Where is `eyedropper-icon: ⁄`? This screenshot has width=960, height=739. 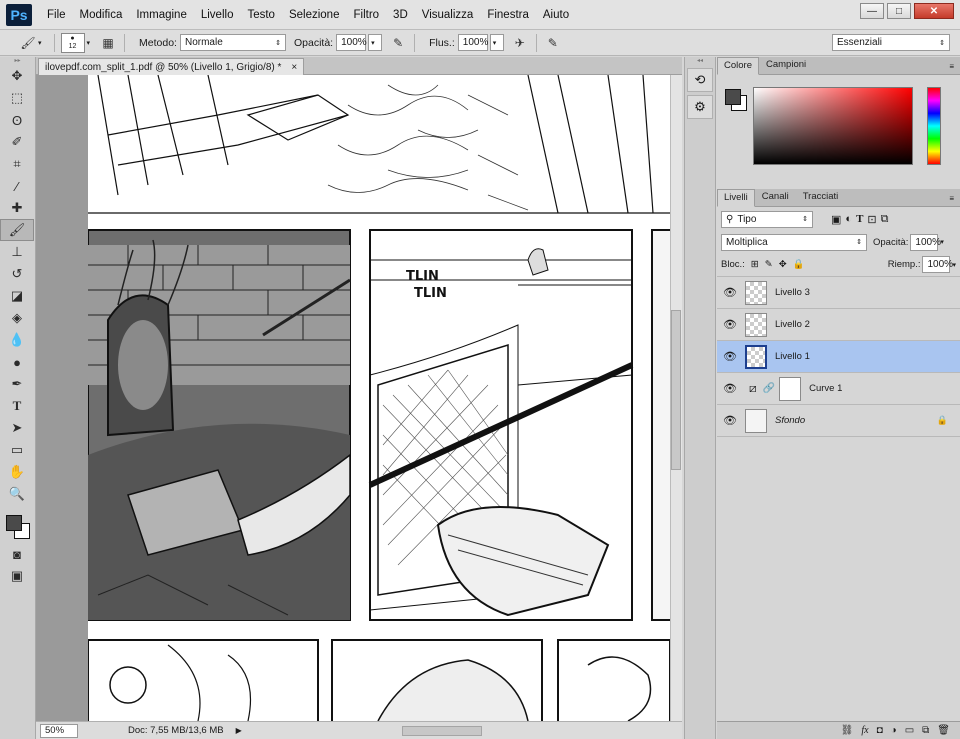
eyedropper-icon: ⁄ is located at coordinates (17, 186).